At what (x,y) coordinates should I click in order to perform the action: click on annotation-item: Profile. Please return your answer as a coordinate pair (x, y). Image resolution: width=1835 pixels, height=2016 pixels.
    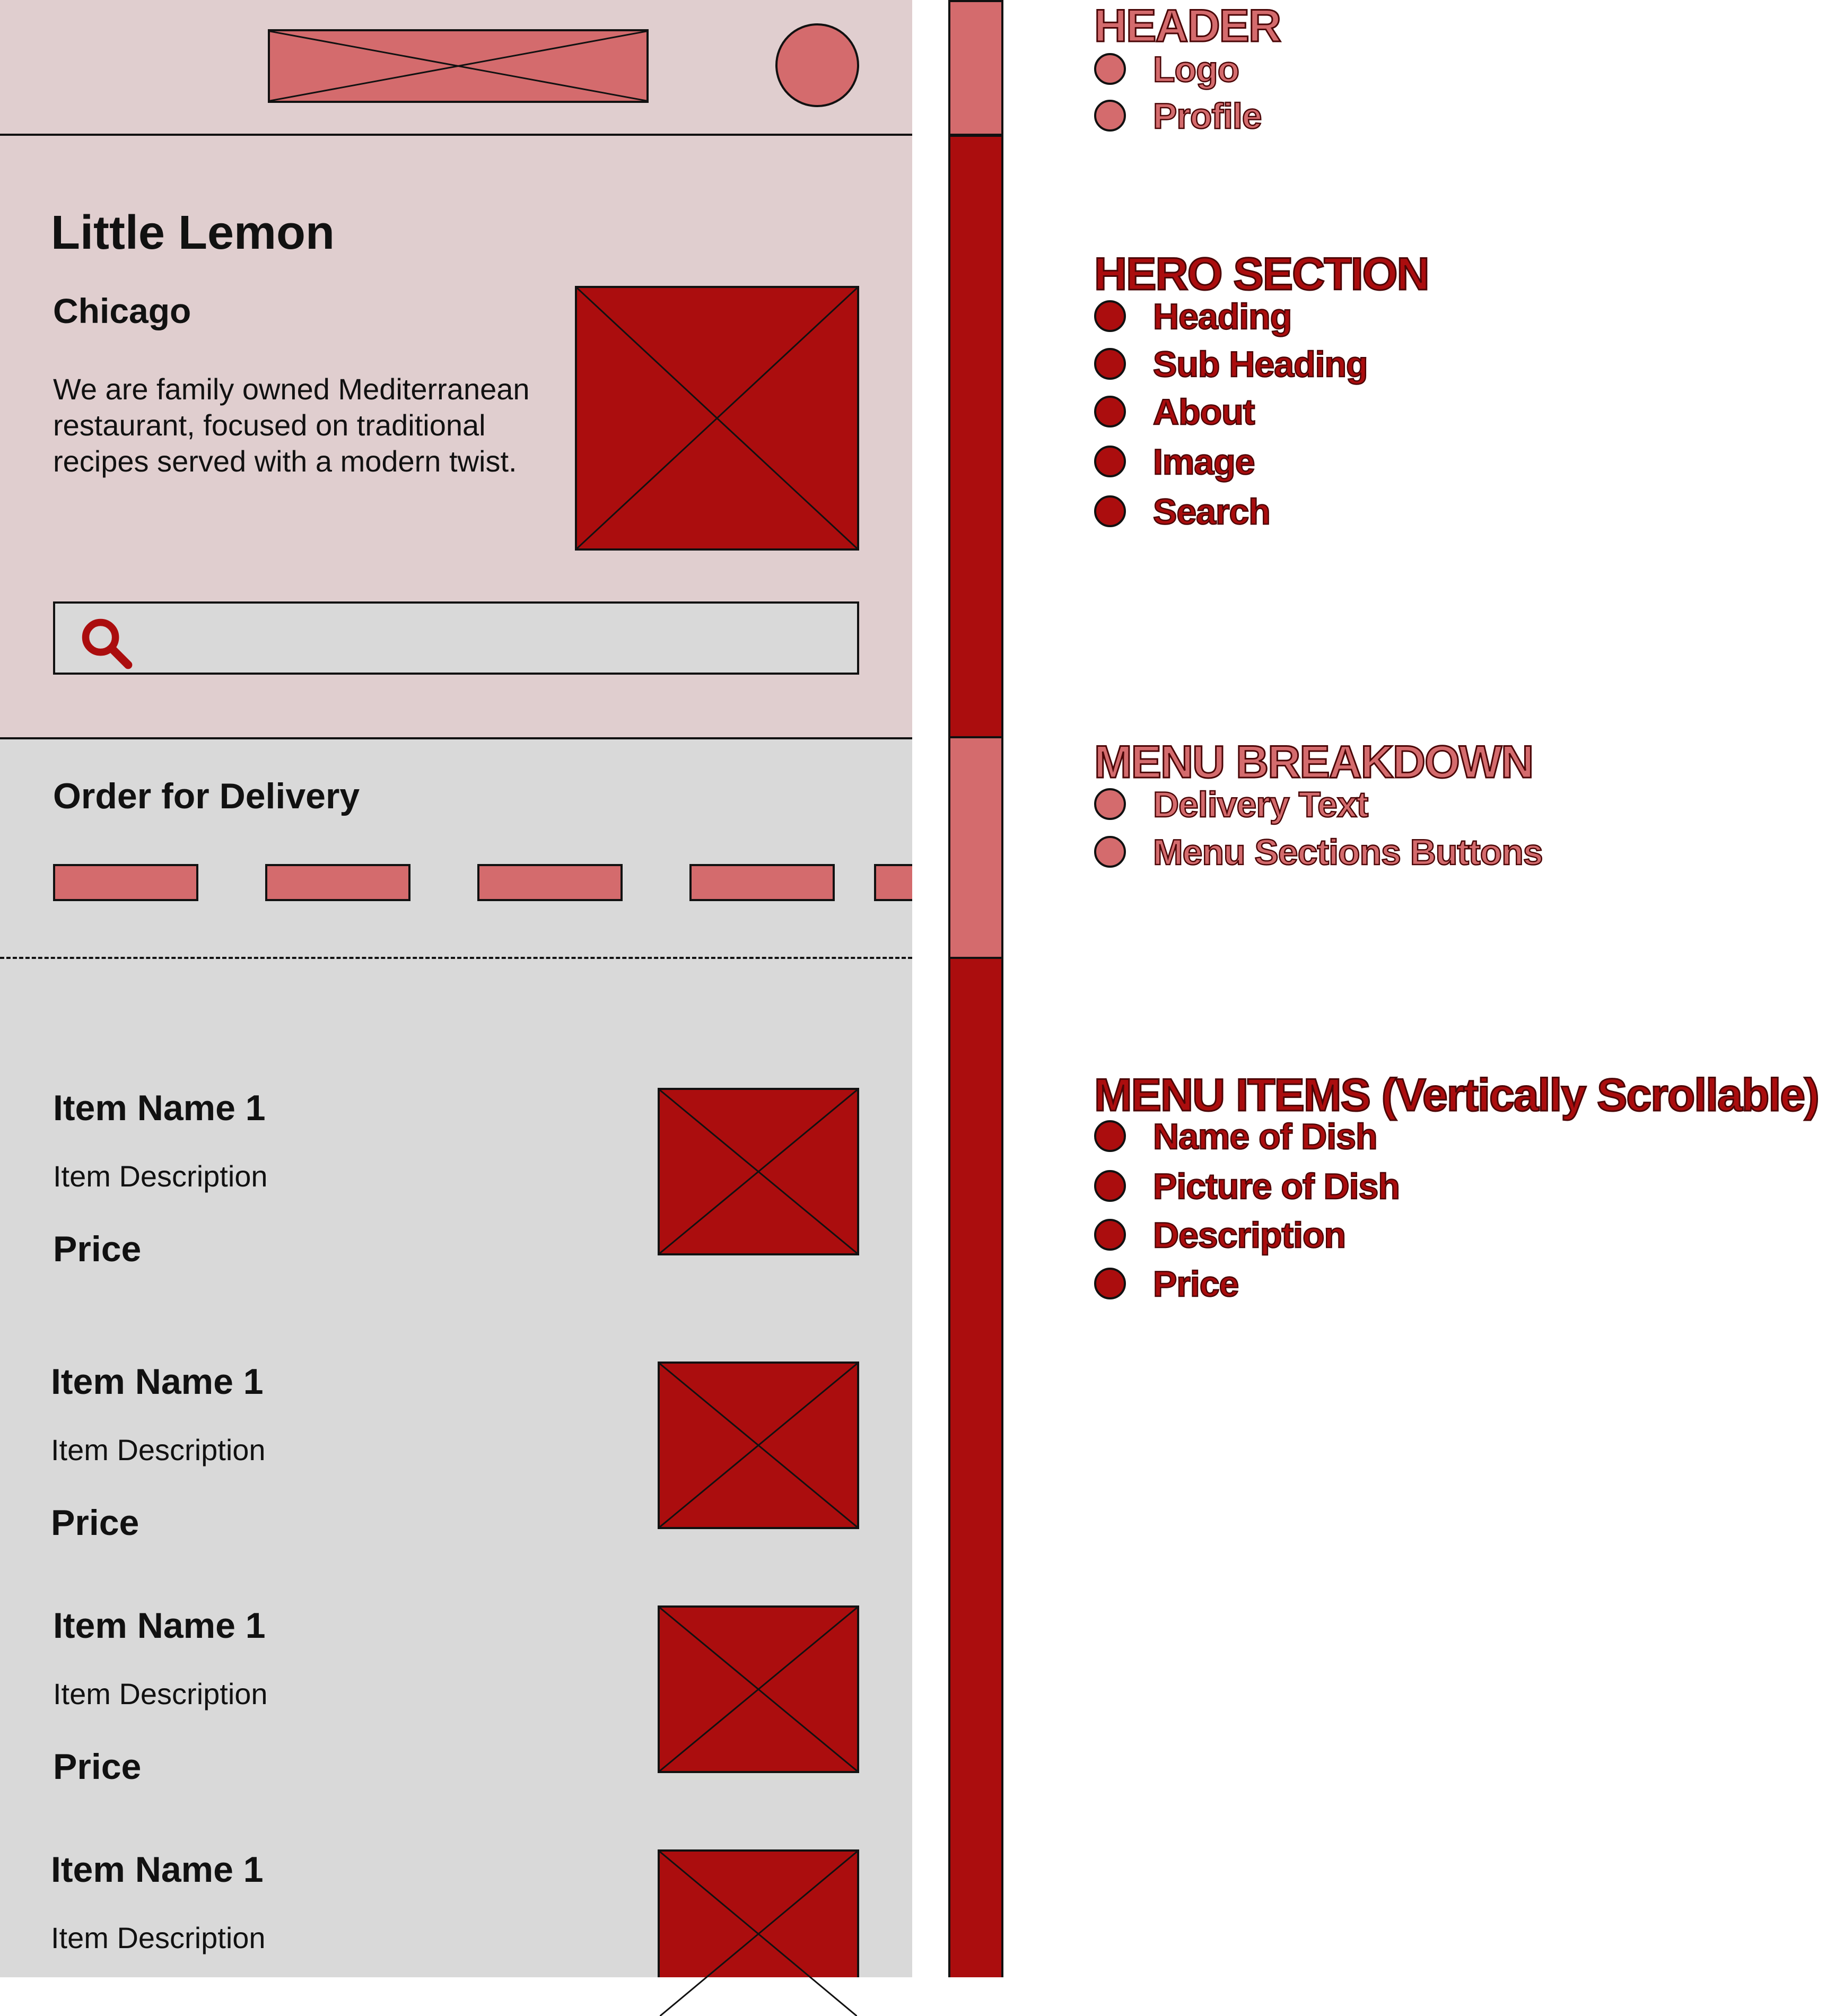
    Looking at the image, I should click on (1208, 116).